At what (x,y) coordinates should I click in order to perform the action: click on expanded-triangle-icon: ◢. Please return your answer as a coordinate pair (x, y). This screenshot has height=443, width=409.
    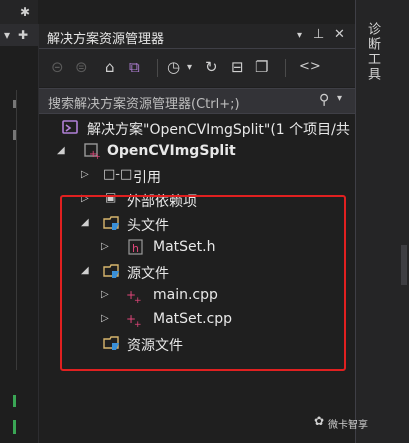
    Looking at the image, I should click on (61, 150).